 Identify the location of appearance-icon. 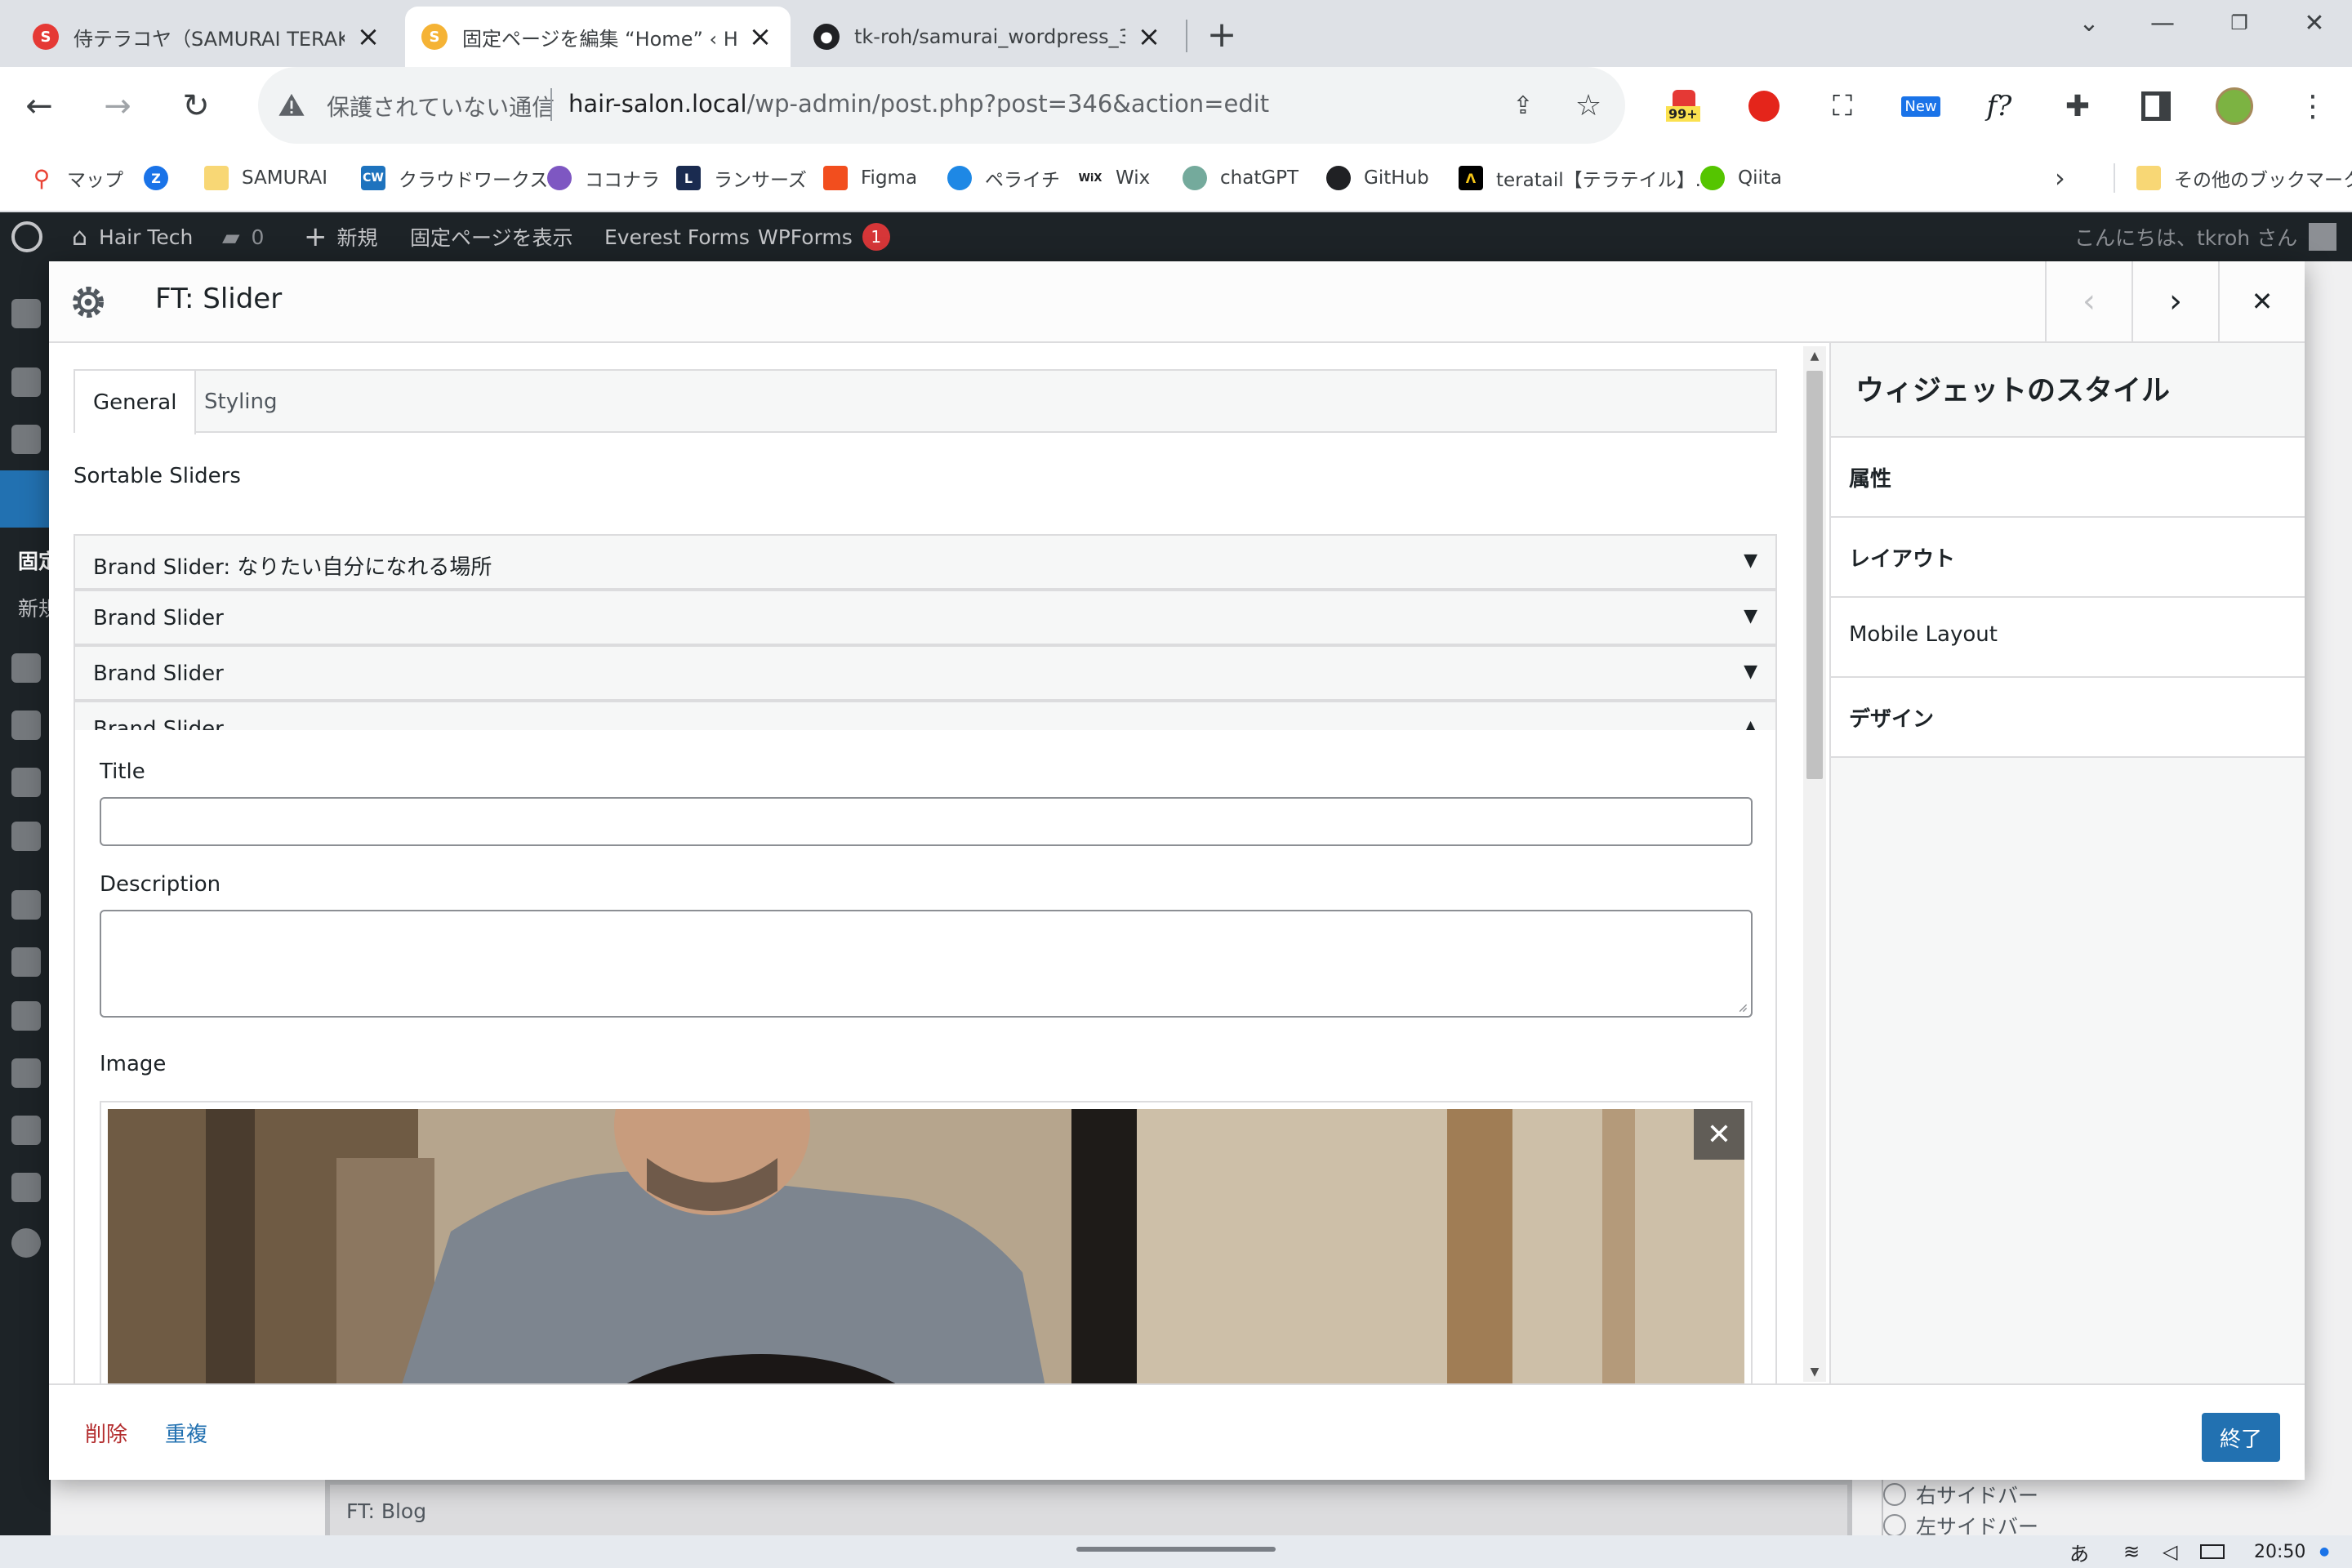
(26, 905).